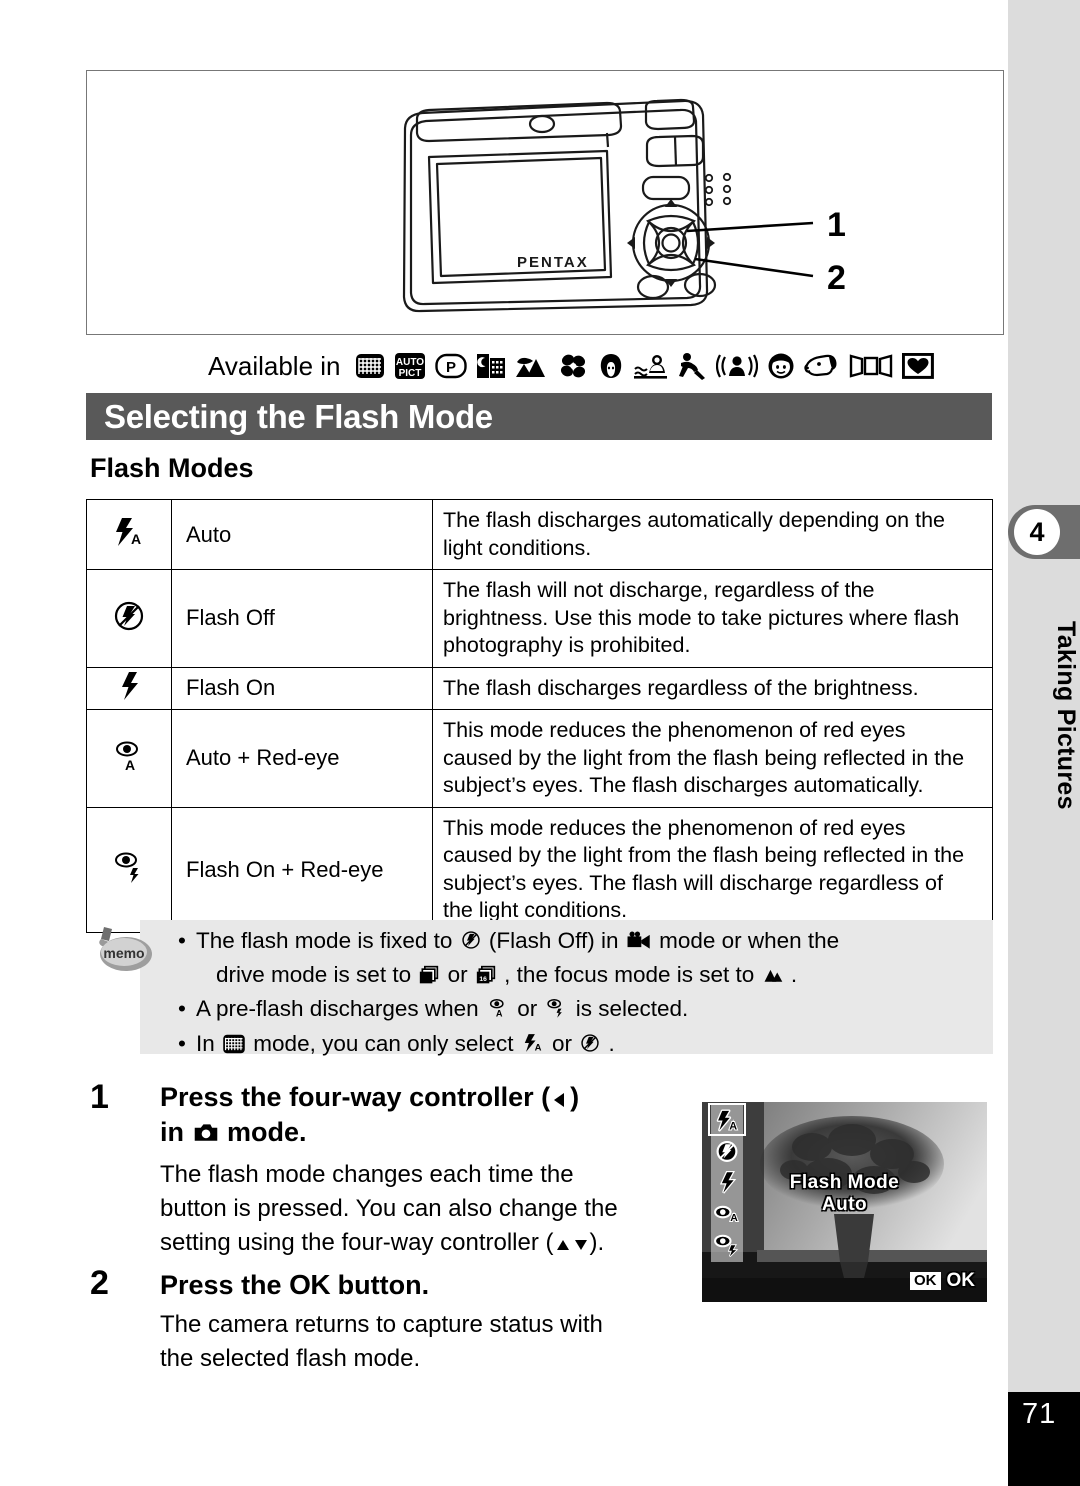 The width and height of the screenshot is (1080, 1486). Describe the element at coordinates (961, 1280) in the screenshot. I see `lcd-ok-label: OK` at that location.